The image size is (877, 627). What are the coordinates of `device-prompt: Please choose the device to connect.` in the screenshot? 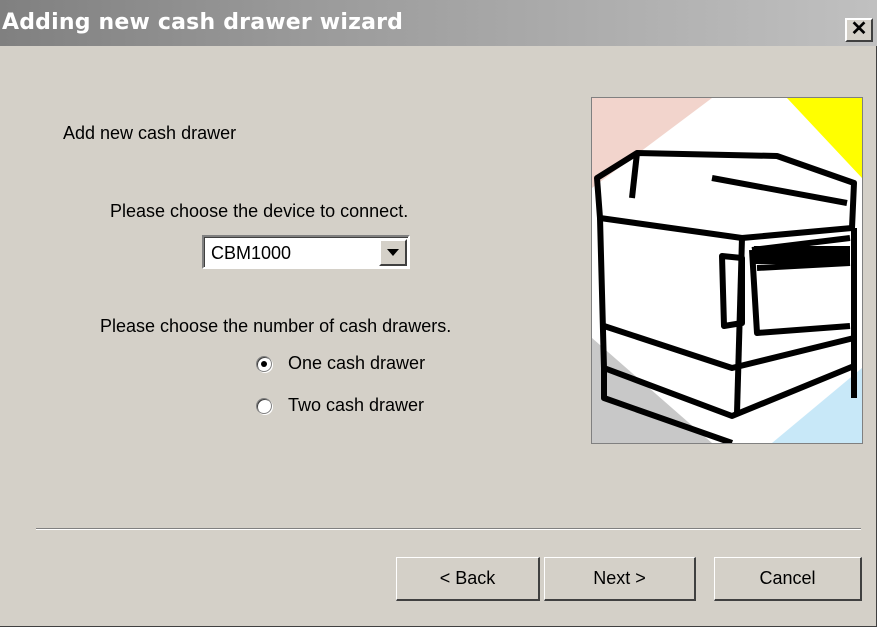 It's located at (259, 211).